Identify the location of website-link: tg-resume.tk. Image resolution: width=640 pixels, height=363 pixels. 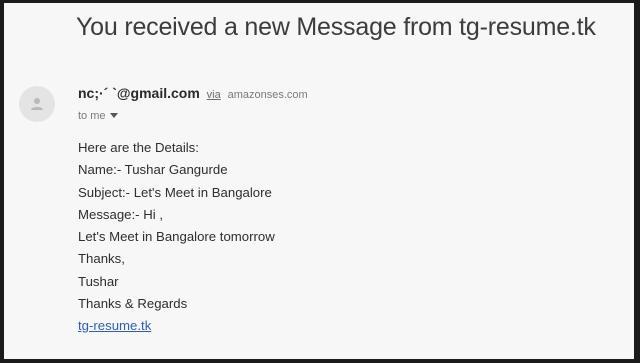
(176, 326).